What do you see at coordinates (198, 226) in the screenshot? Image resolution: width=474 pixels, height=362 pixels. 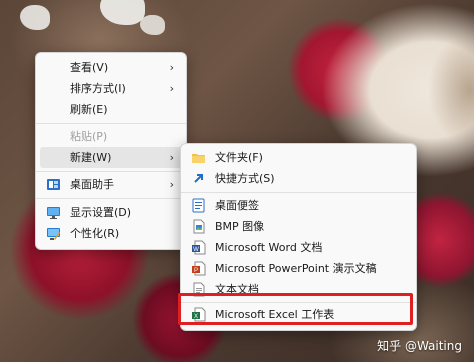 I see `bmp-image-icon` at bounding box center [198, 226].